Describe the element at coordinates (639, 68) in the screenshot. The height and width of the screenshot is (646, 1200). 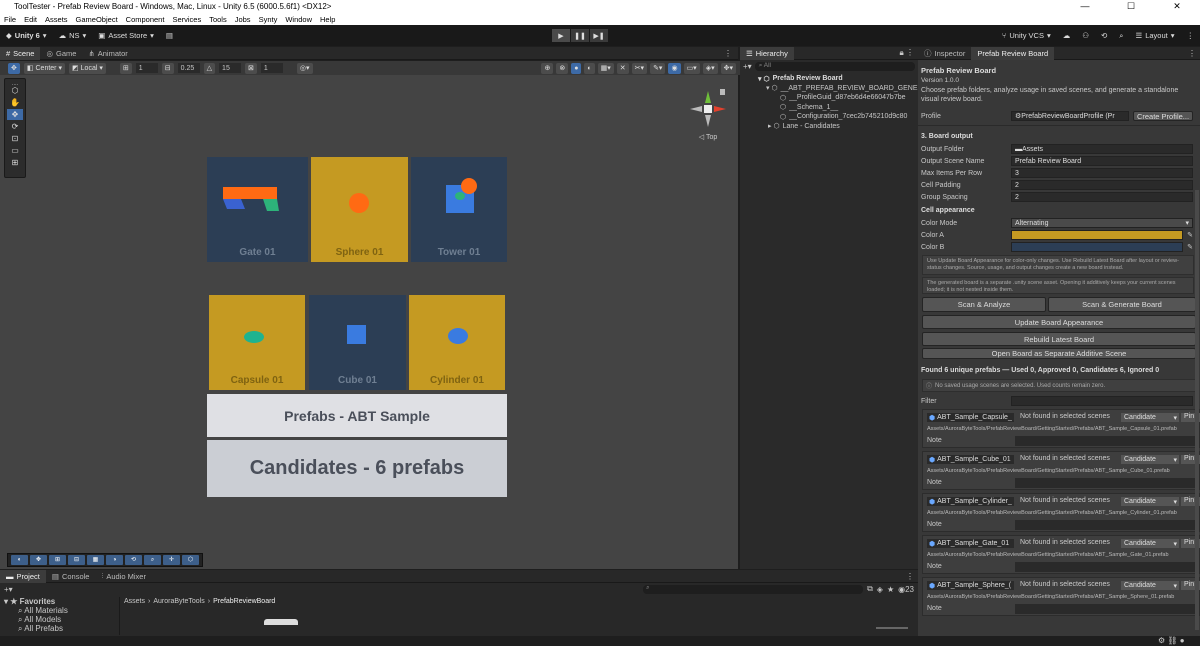
I see `effects-icon: ✂▾` at that location.